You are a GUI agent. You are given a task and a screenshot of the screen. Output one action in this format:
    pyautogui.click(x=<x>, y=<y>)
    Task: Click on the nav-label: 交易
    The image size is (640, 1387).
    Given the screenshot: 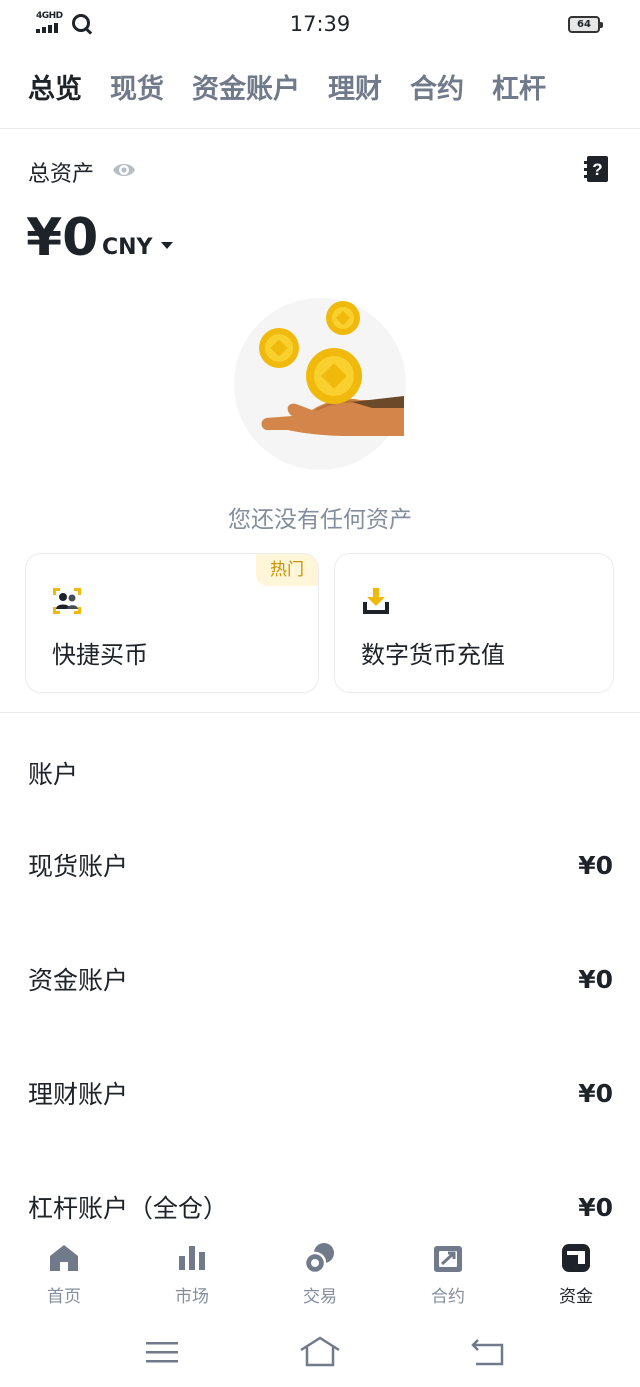 What is the action you would take?
    pyautogui.click(x=320, y=1297)
    